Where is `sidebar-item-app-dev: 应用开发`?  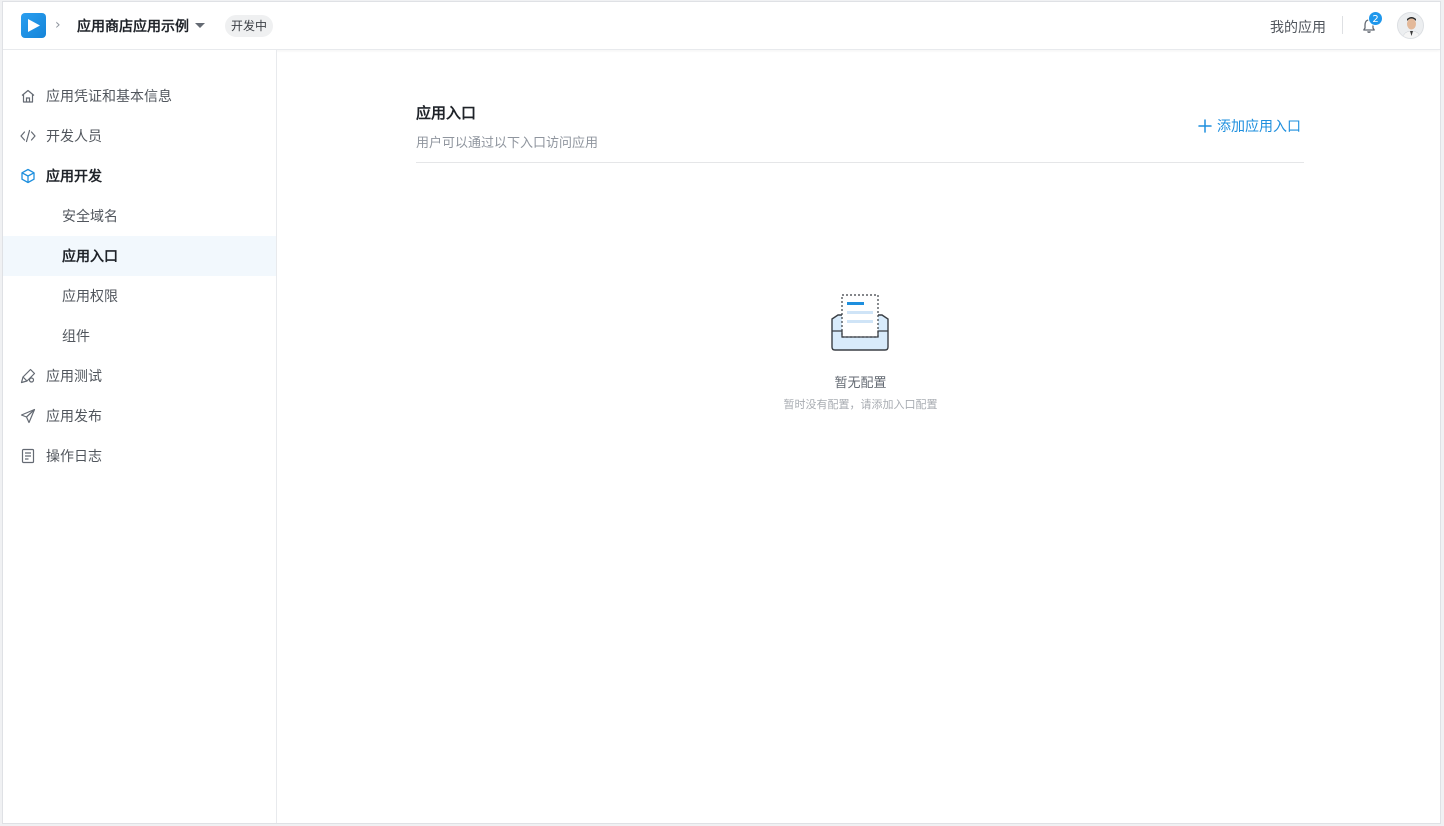
sidebar-item-app-dev: 应用开发 is located at coordinates (139, 176).